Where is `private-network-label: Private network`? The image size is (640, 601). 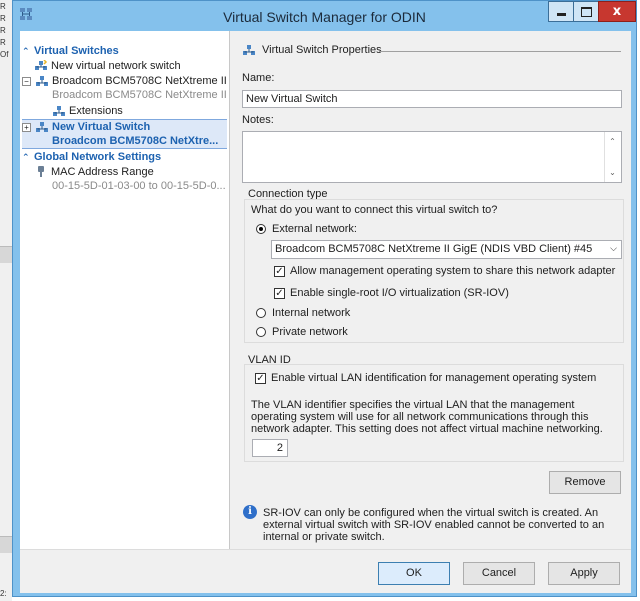
private-network-label: Private network is located at coordinates (310, 332).